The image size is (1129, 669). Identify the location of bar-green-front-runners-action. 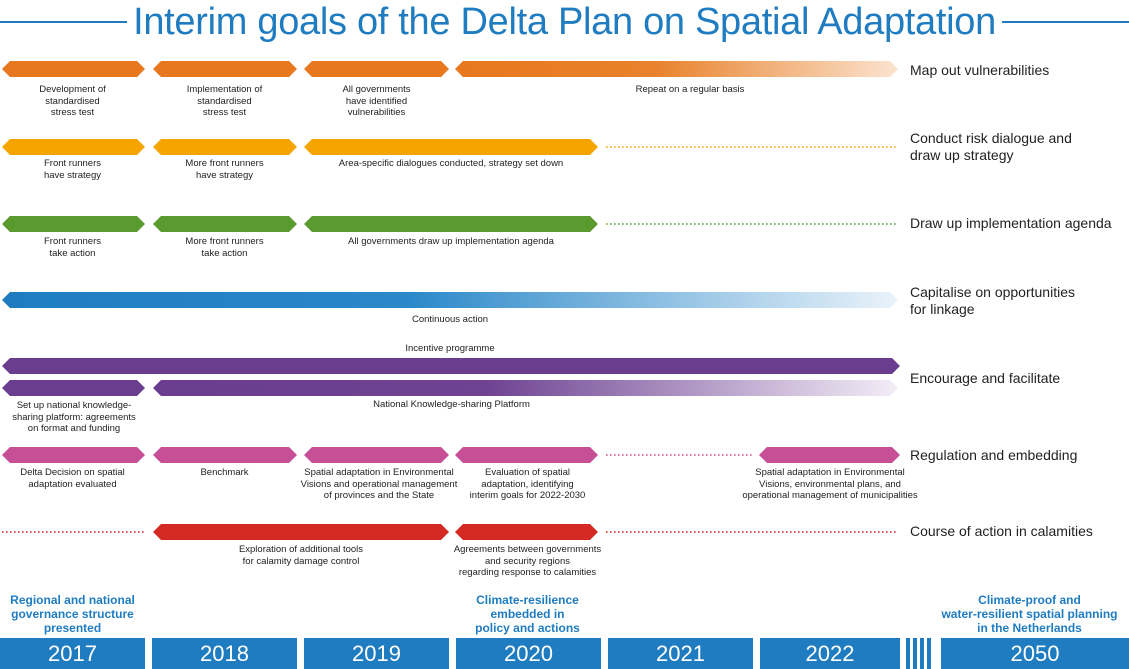
(73, 224).